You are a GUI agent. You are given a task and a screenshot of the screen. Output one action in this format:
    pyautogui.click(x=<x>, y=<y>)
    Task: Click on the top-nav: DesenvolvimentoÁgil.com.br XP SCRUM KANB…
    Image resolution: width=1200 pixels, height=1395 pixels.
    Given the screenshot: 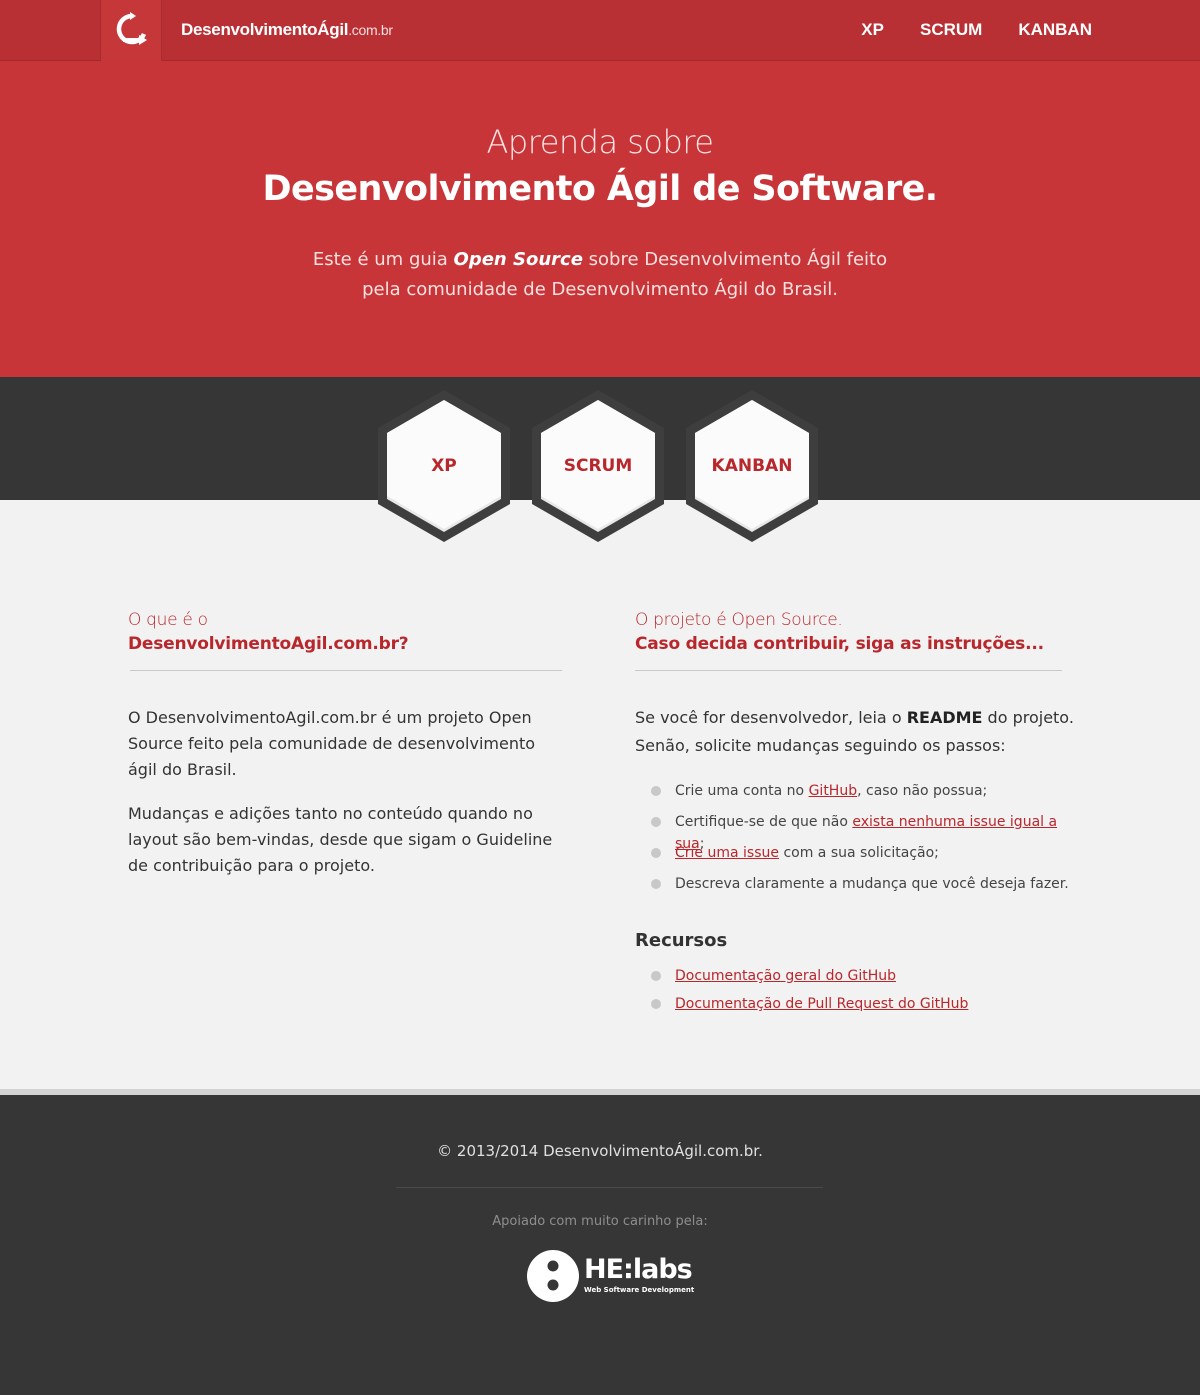 What is the action you would take?
    pyautogui.click(x=600, y=30)
    